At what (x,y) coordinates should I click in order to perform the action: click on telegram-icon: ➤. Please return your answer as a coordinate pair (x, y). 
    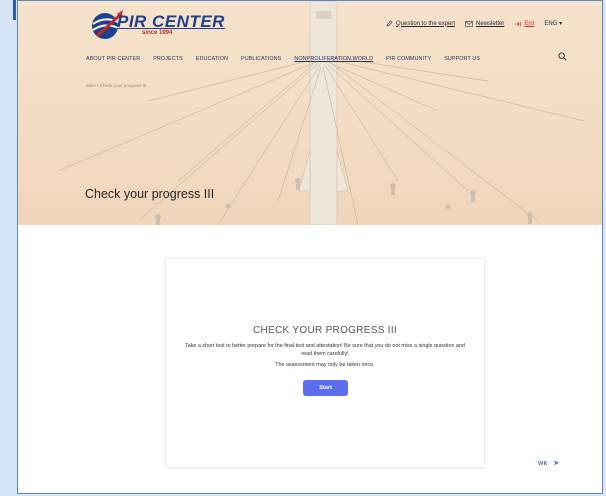
    Looking at the image, I should click on (556, 463).